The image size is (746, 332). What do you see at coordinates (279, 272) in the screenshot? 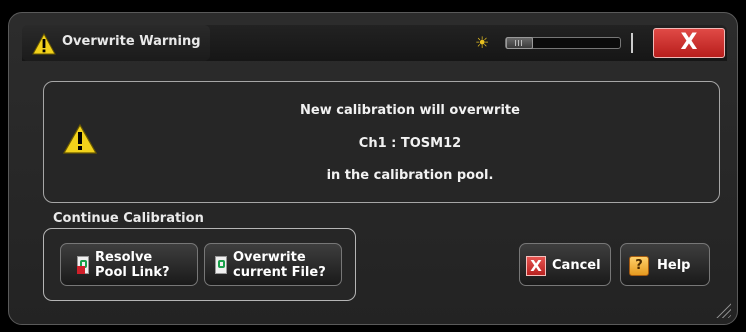
I see `overwrite-label-line2: current File?` at bounding box center [279, 272].